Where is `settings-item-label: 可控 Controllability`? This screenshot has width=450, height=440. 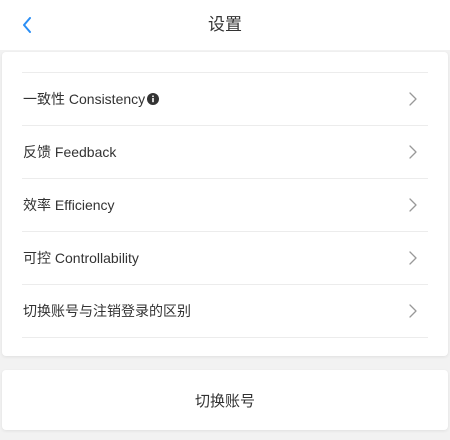 settings-item-label: 可控 Controllability is located at coordinates (81, 258).